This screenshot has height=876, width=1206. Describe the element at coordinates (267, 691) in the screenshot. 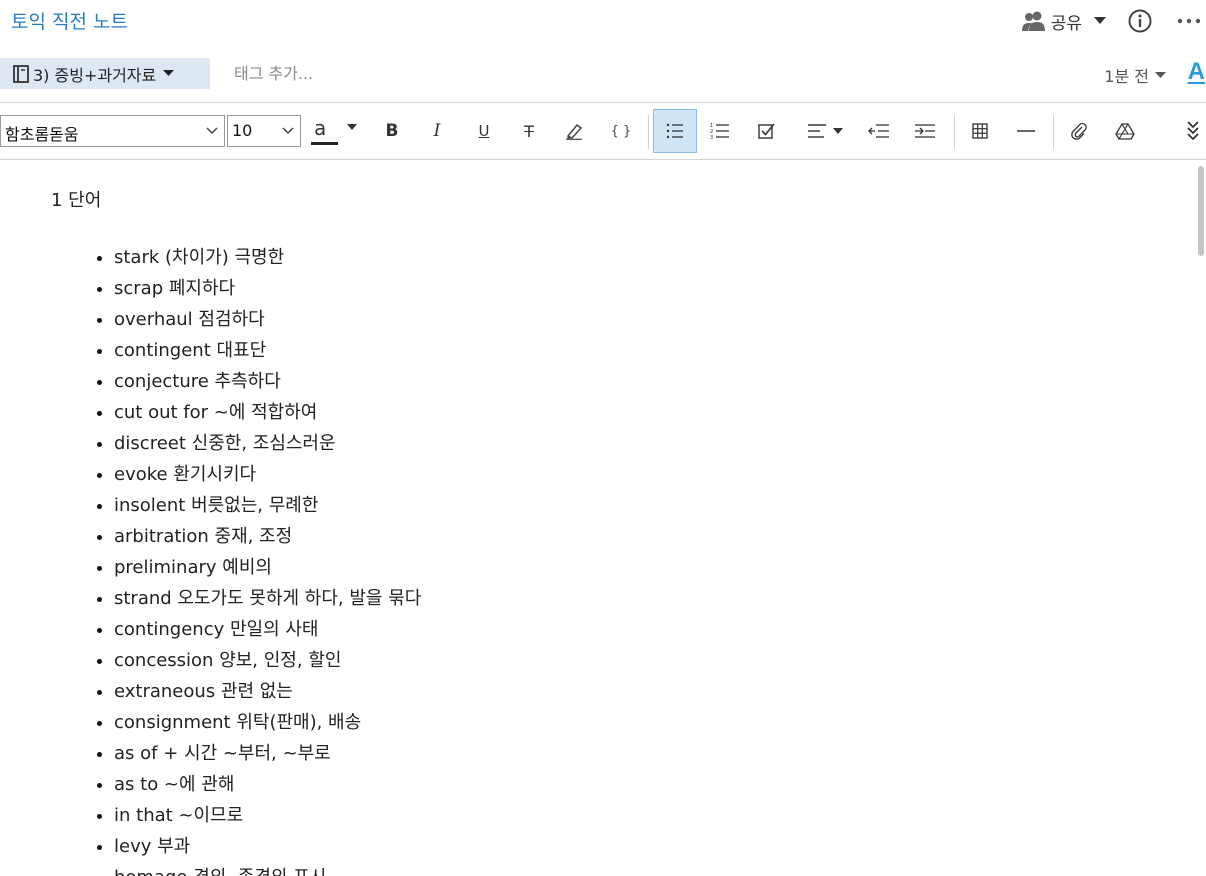

I see `list-item: extraneous 관련 없는` at that location.